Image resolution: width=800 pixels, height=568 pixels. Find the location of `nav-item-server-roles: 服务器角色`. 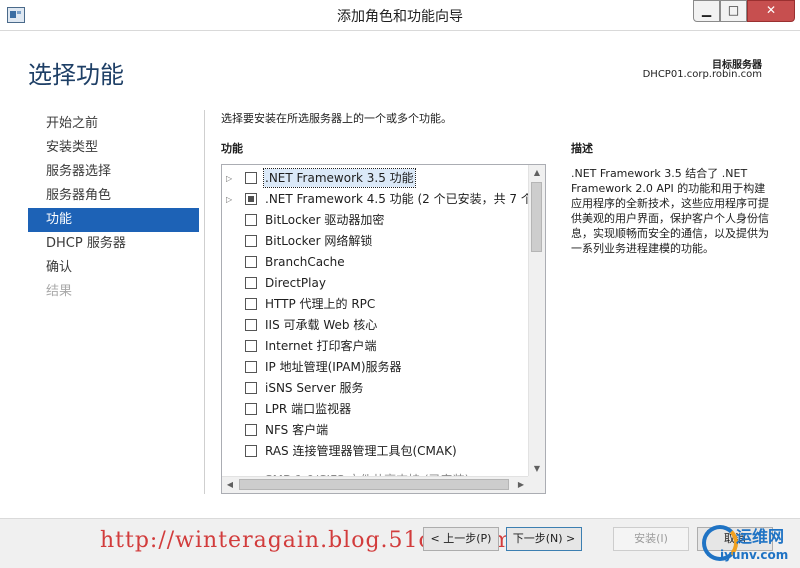

nav-item-server-roles: 服务器角色 is located at coordinates (113, 196).